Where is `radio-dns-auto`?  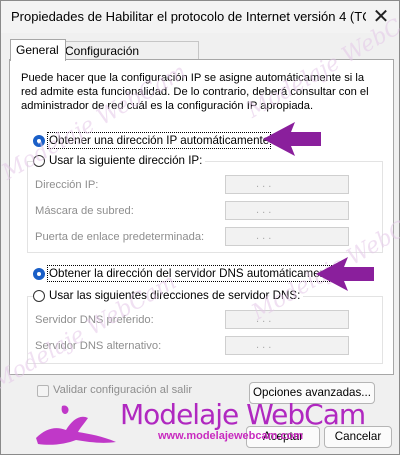 radio-dns-auto is located at coordinates (39, 273).